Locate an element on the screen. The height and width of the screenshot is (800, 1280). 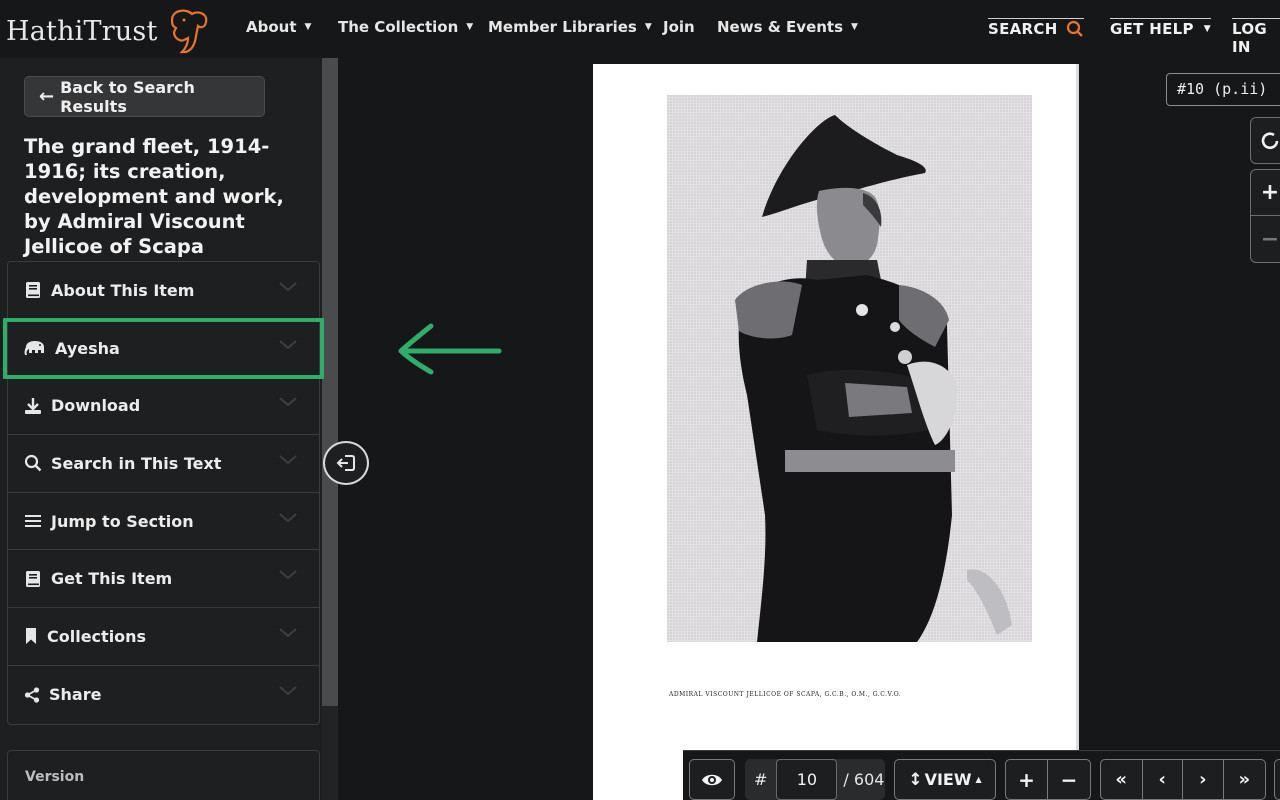
page-navigation-group: « ‹ › » is located at coordinates (1183, 779).